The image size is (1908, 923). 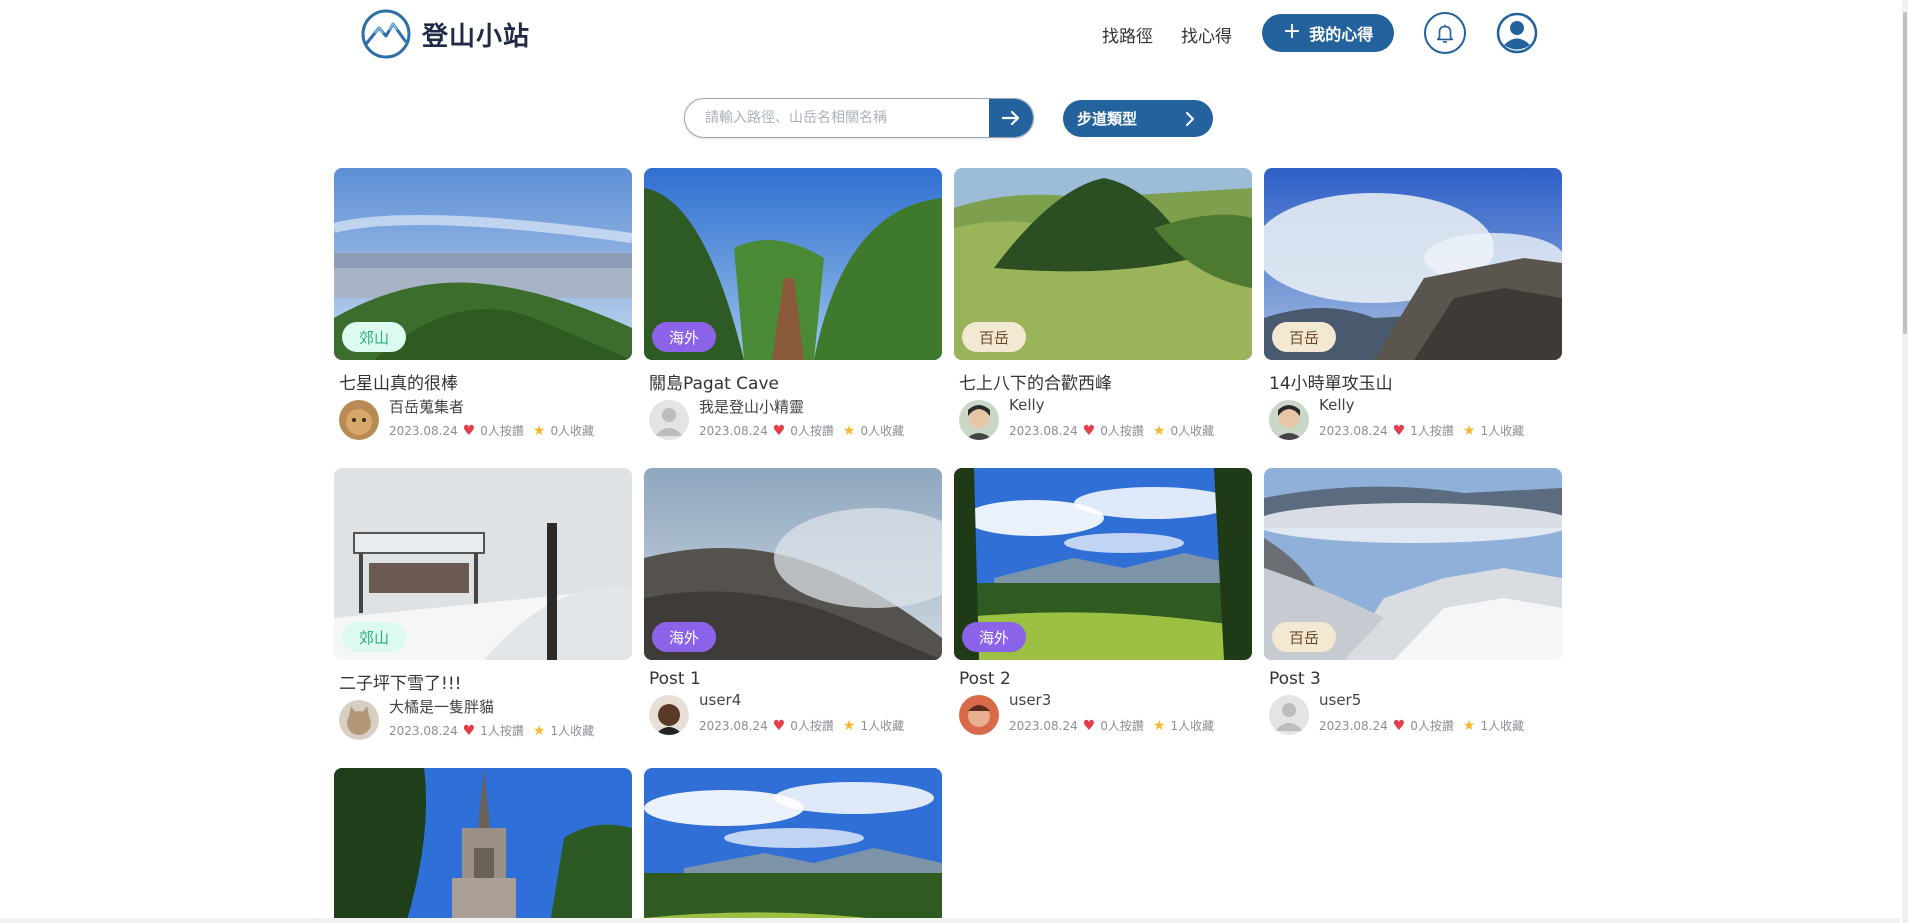 I want to click on author-name: 百岳蒐集者, so click(x=426, y=406).